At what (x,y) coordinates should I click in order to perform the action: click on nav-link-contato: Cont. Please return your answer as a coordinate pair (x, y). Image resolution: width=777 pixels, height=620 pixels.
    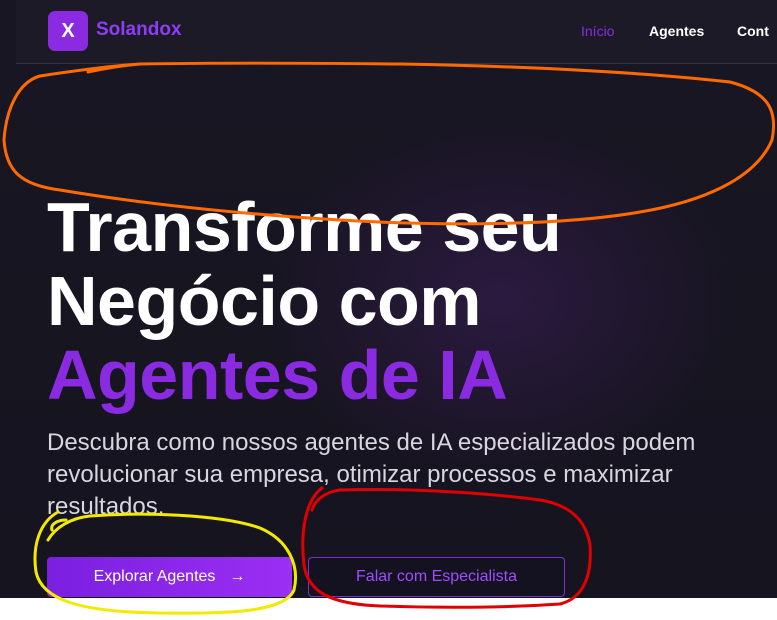
    Looking at the image, I should click on (753, 31).